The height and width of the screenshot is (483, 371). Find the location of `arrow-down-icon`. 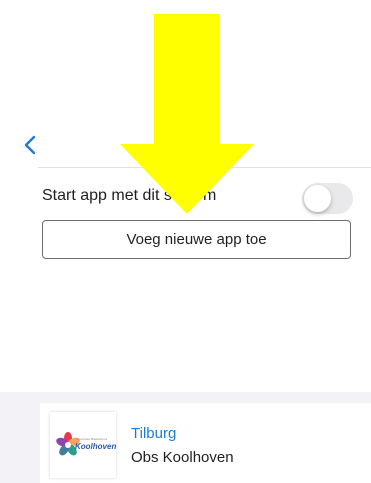

arrow-down-icon is located at coordinates (187, 114).